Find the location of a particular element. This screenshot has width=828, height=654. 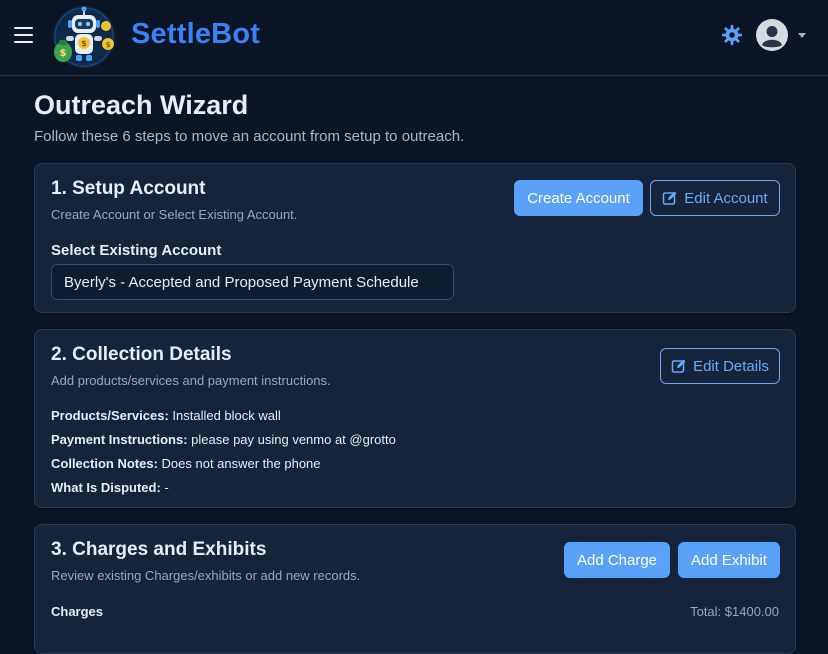

add-charge-button: Add Charge is located at coordinates (617, 560).